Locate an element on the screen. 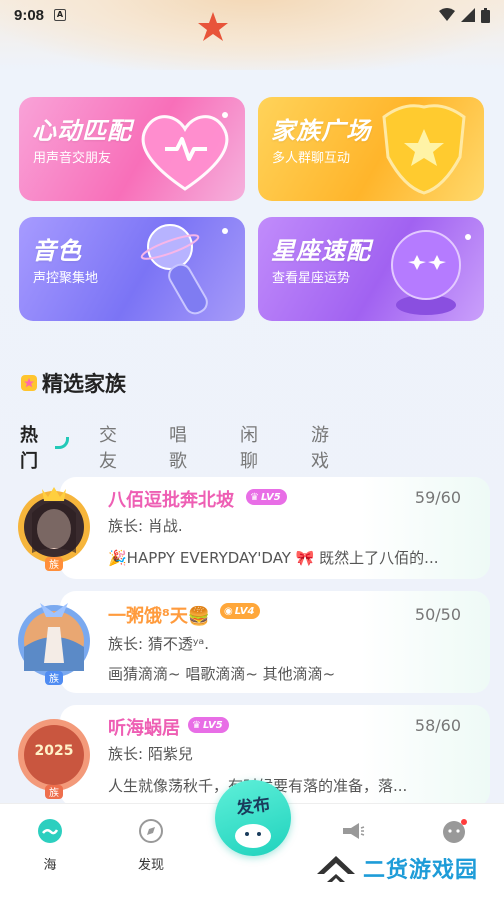 The height and width of the screenshot is (897, 504). mascot-icon is located at coordinates (253, 836).